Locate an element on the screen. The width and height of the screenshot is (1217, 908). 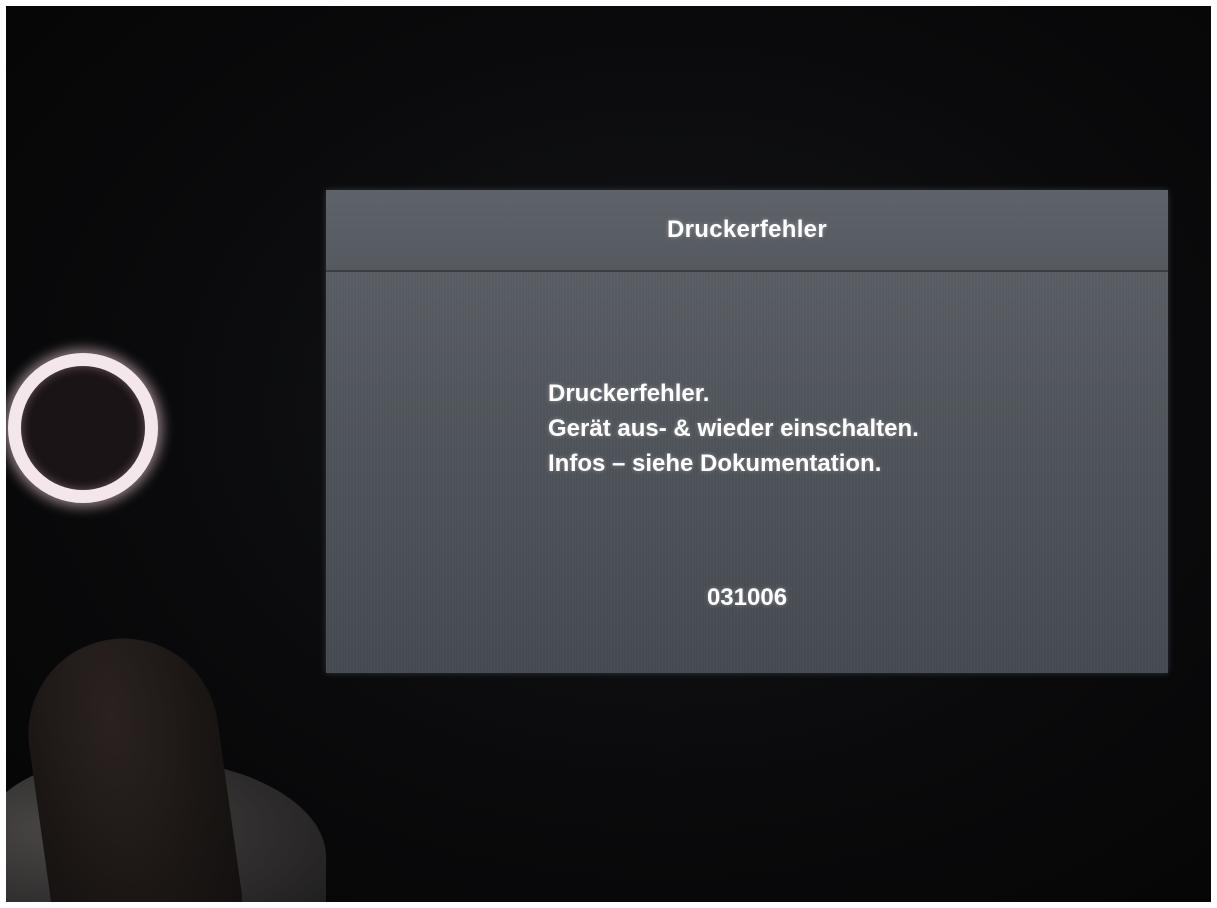
finger is located at coordinates (131, 764).